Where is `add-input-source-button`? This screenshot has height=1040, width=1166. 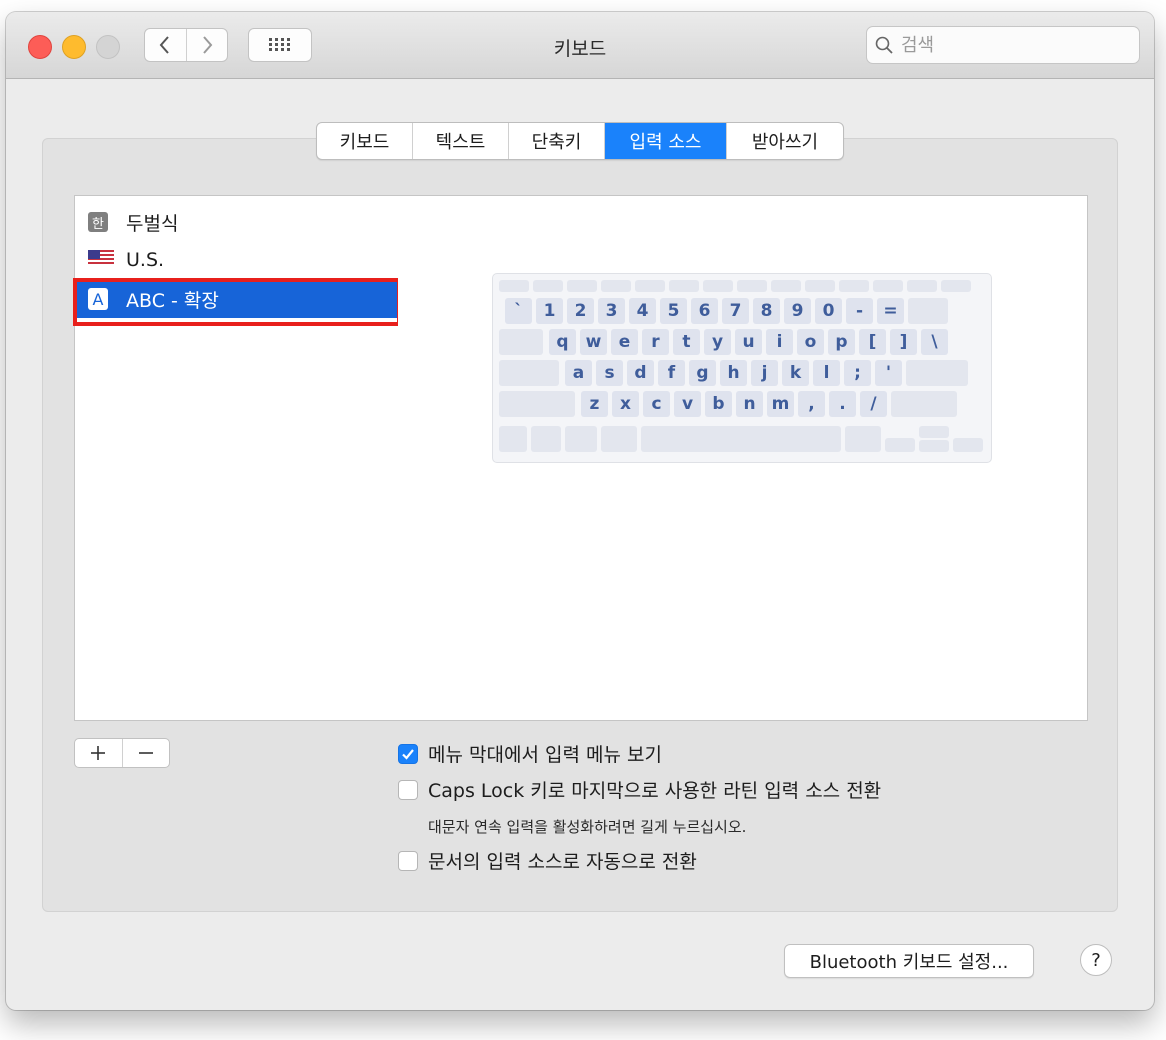 add-input-source-button is located at coordinates (98, 753).